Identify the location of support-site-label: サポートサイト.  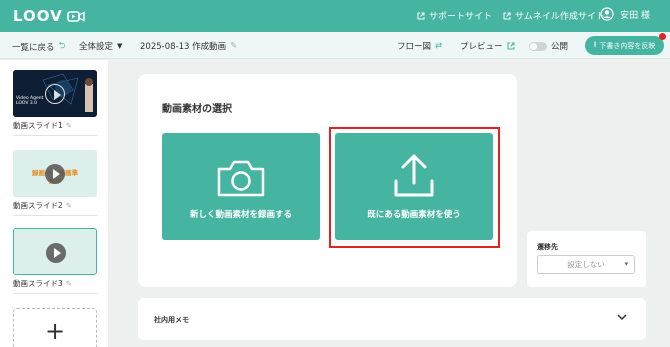
(461, 17).